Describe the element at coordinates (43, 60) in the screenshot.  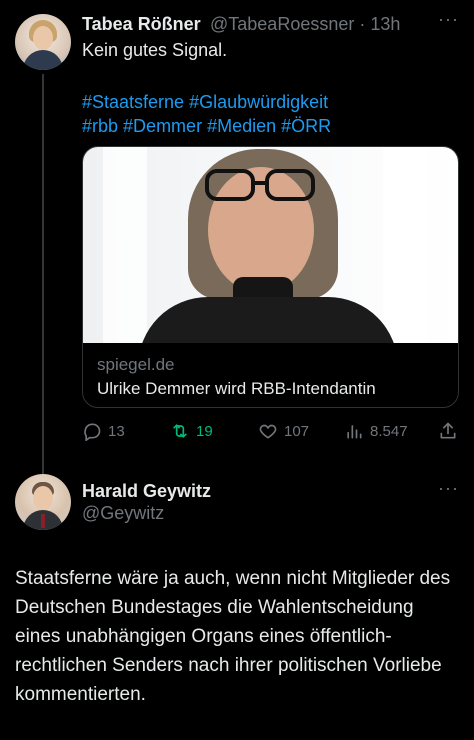
I see `avatar-body` at that location.